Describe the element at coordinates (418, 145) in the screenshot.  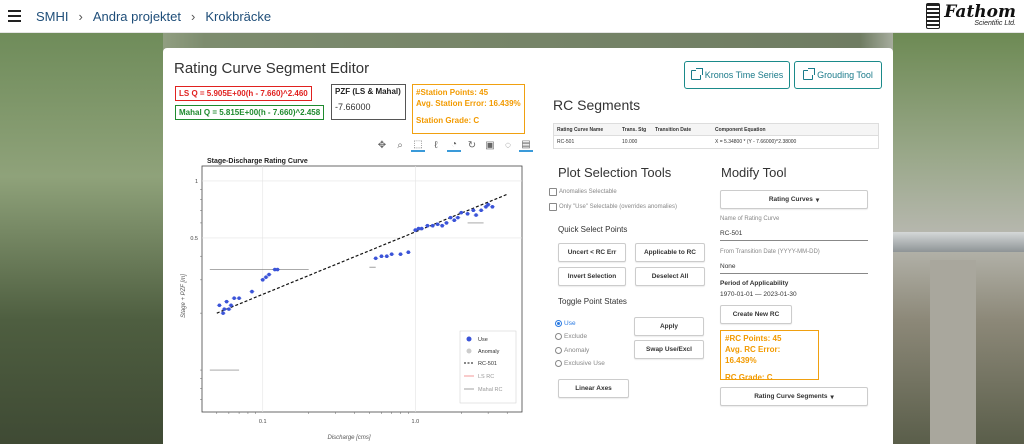
I see `box-select-icon: ⬚` at that location.